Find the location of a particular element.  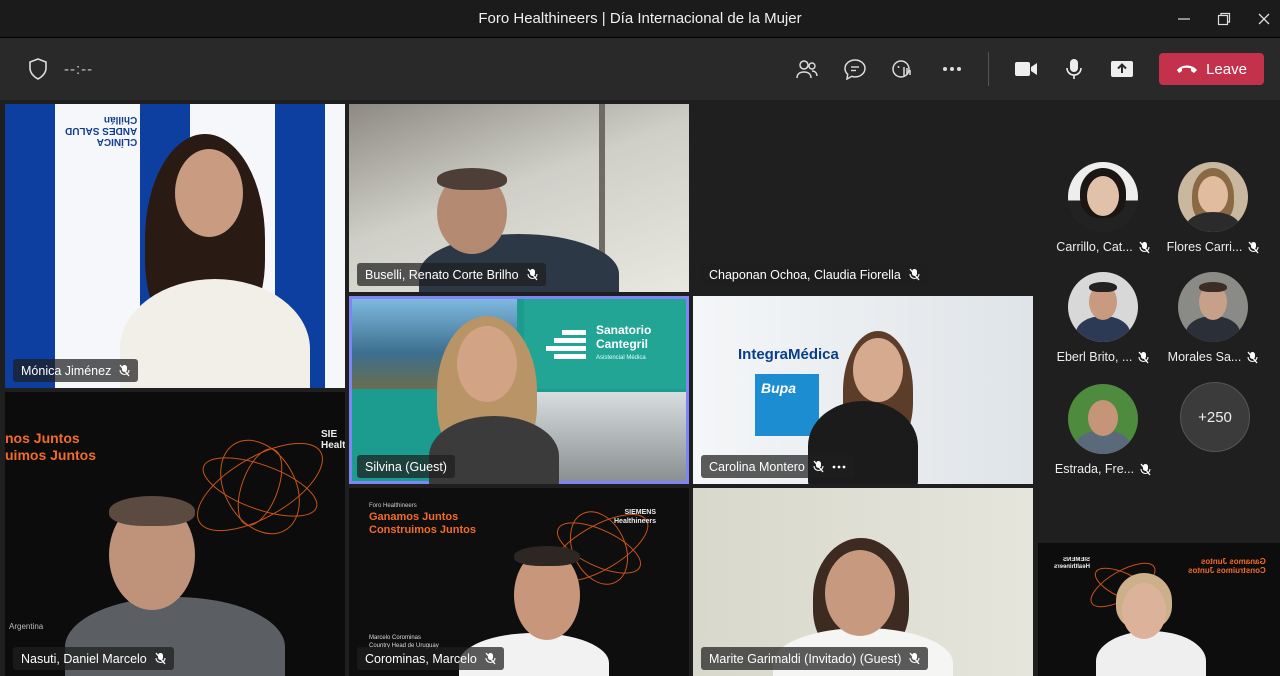

participant-nametag: Mónica Jiménez is located at coordinates (76, 370).